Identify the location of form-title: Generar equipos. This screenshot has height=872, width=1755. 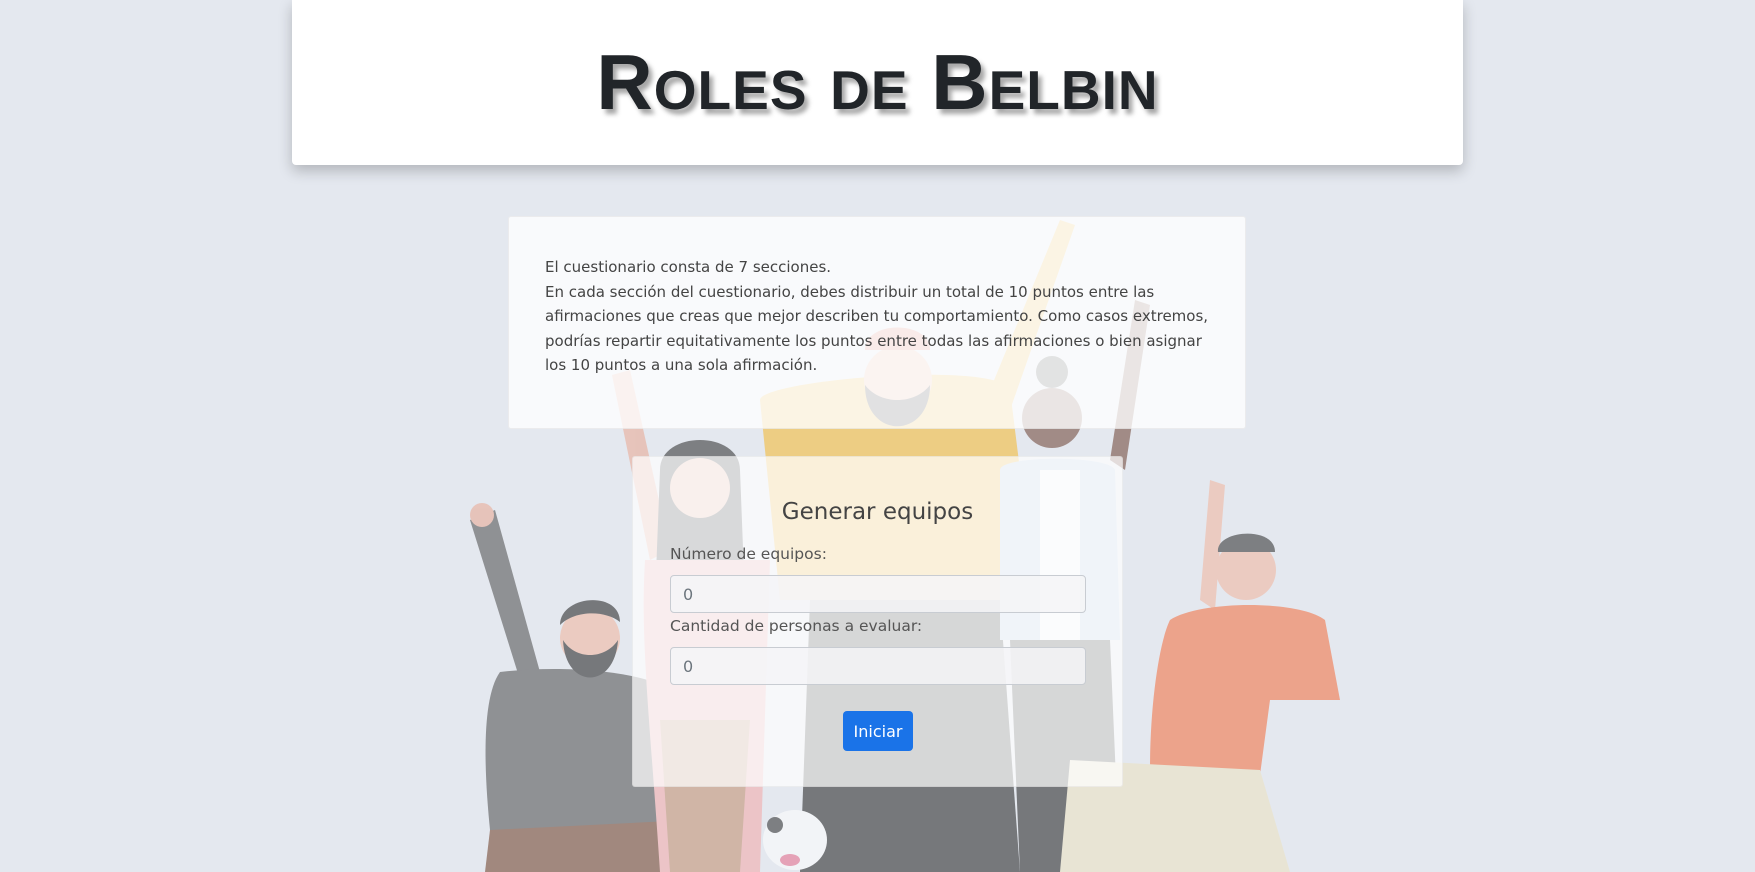
(877, 512).